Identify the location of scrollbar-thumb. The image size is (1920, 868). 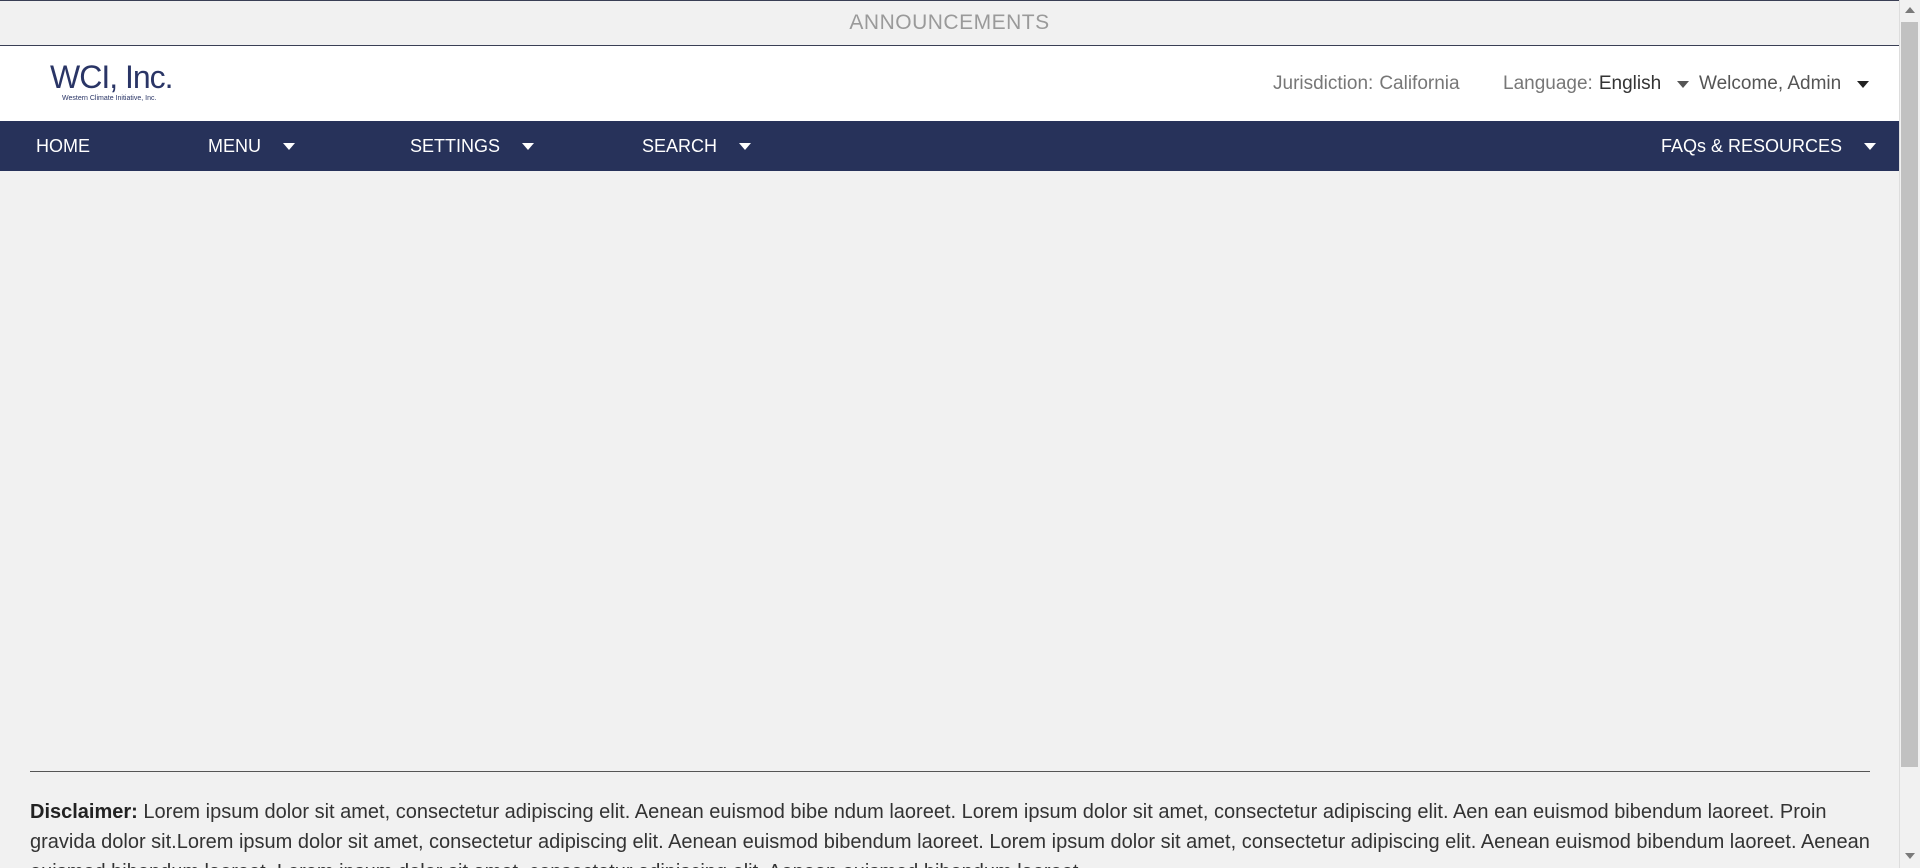
(1909, 394).